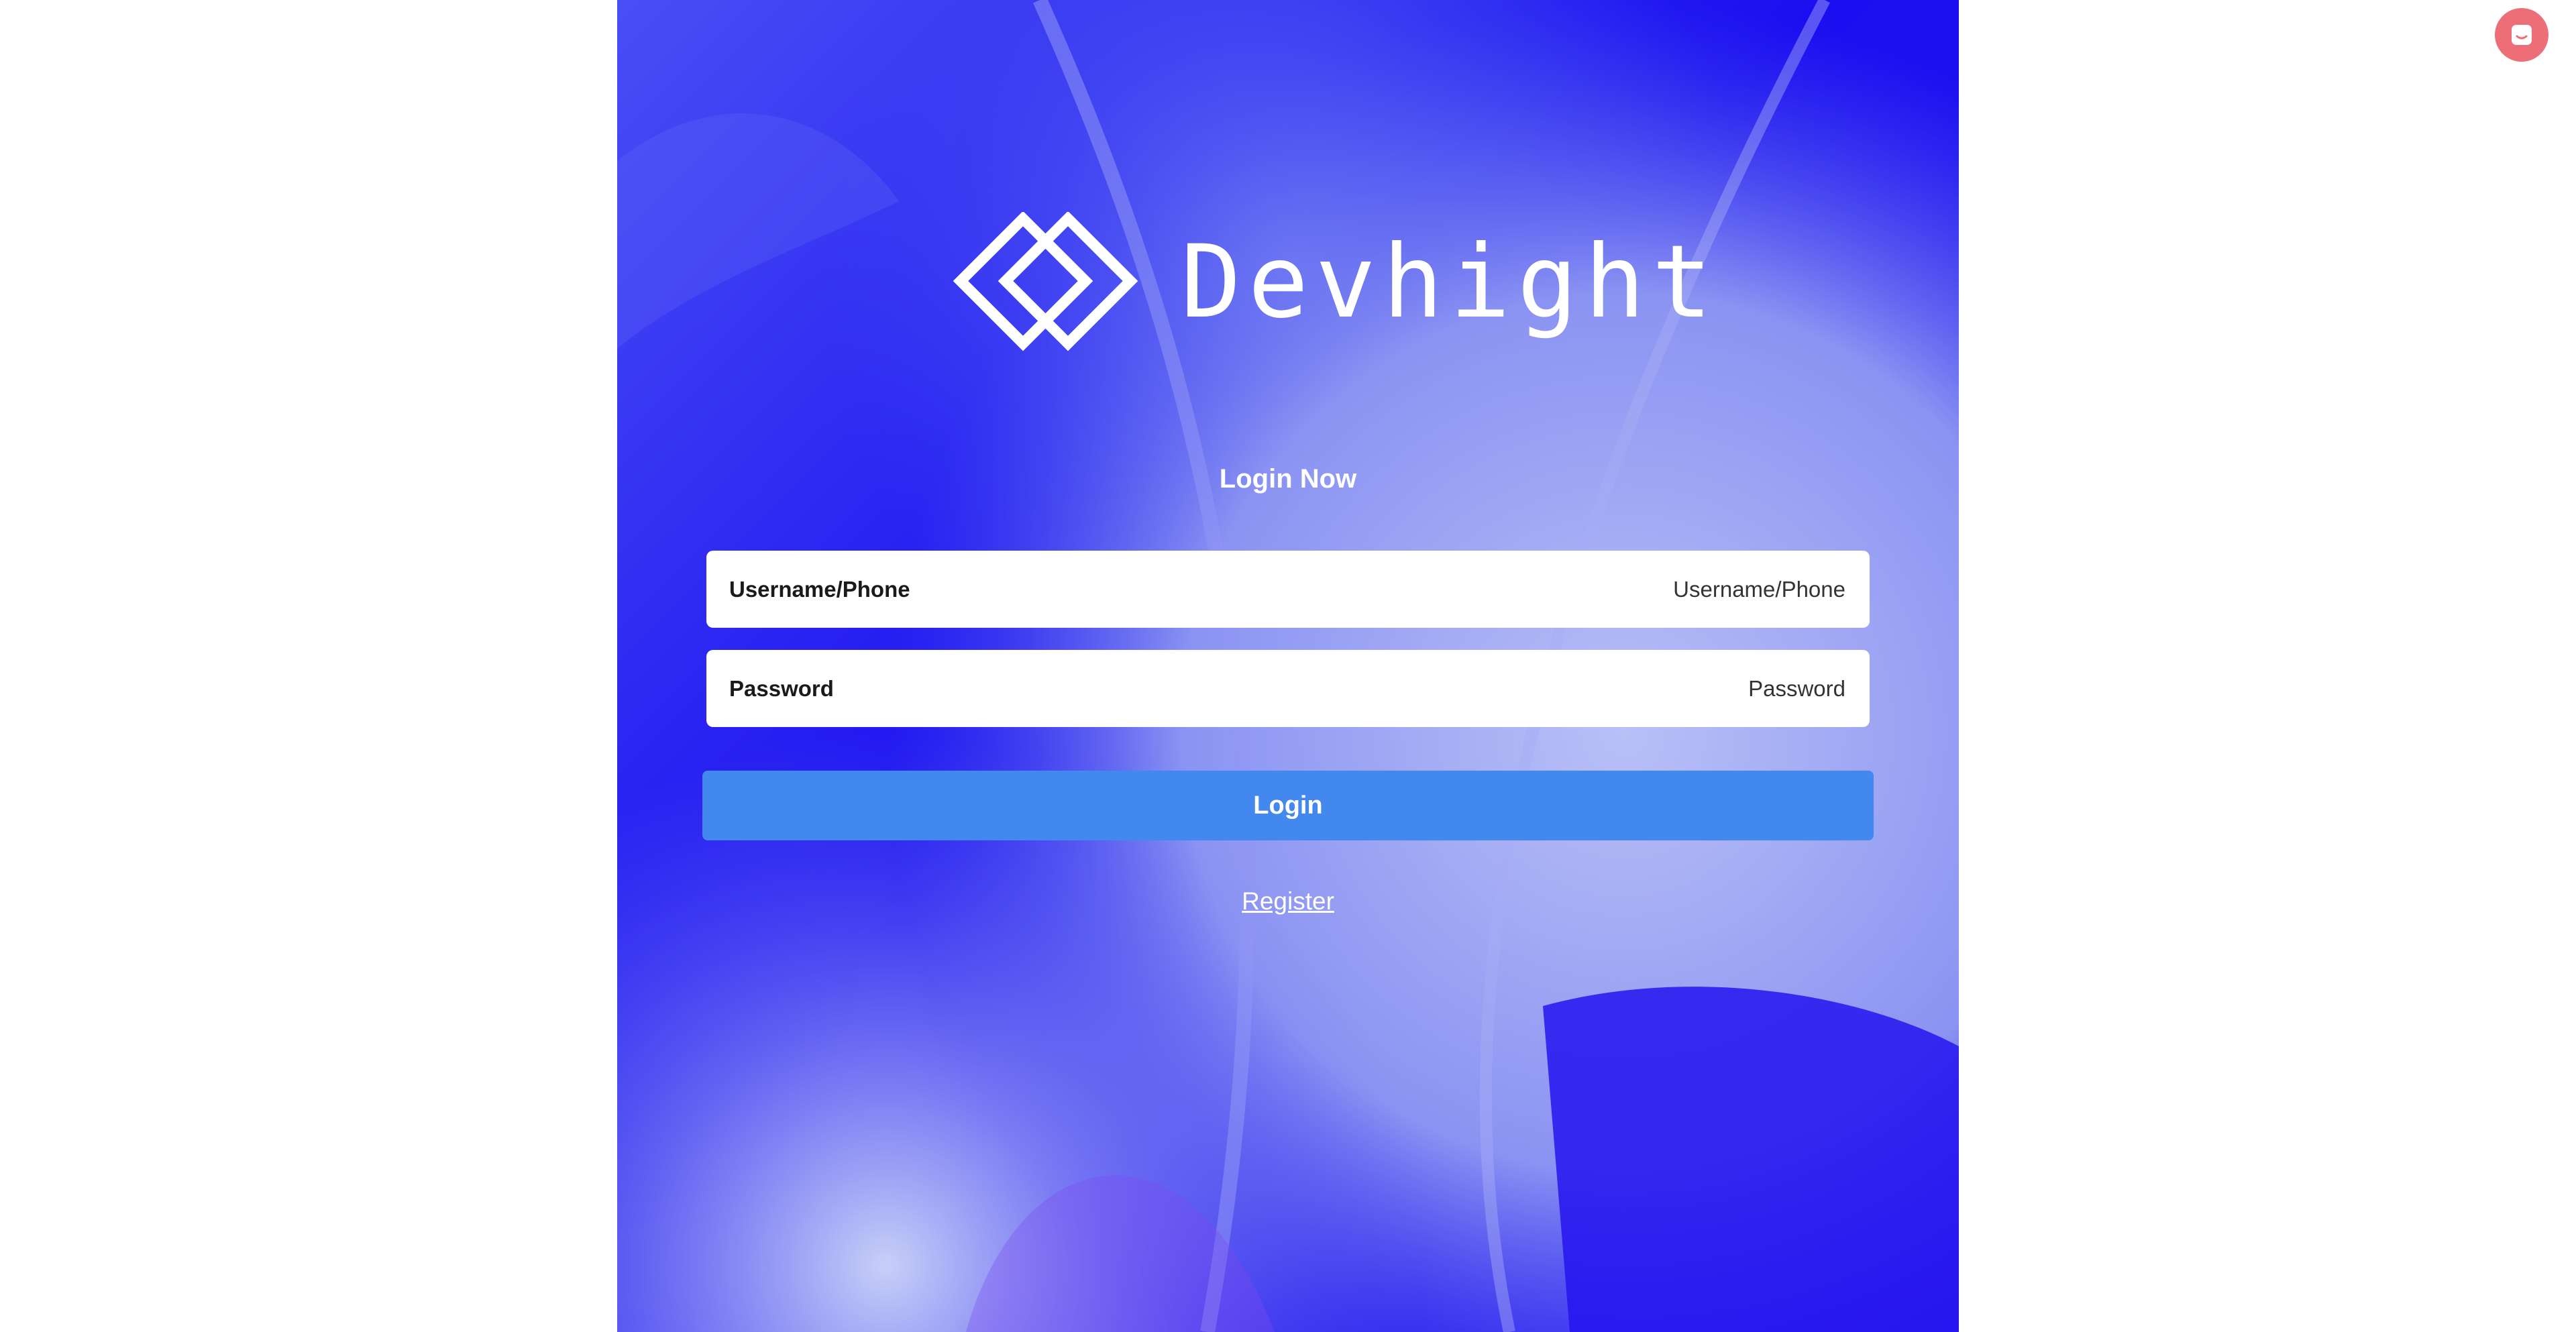 The image size is (2576, 1332). I want to click on password-input, so click(1543, 688).